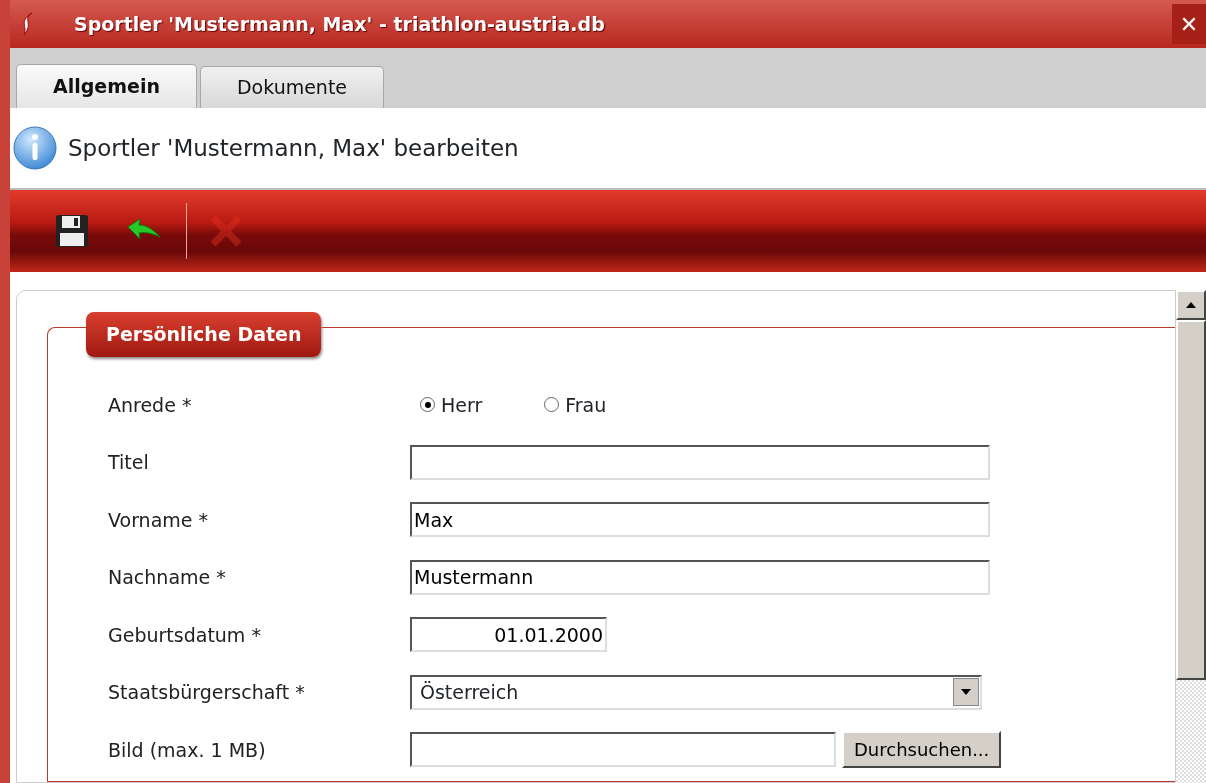  Describe the element at coordinates (185, 635) in the screenshot. I see `field-label: Geburtsdatum *` at that location.